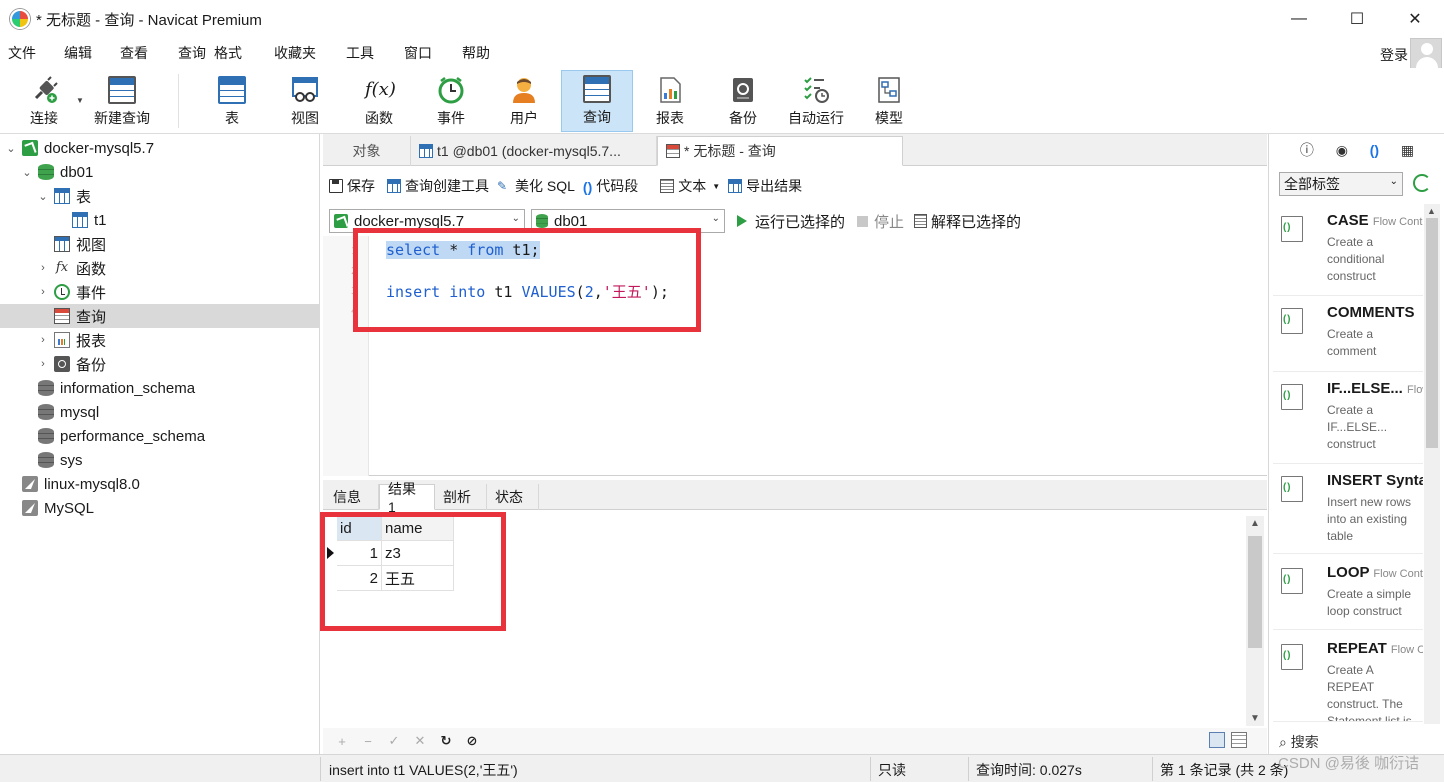 Image resolution: width=1444 pixels, height=782 pixels. What do you see at coordinates (62, 340) in the screenshot?
I see `report-icon` at bounding box center [62, 340].